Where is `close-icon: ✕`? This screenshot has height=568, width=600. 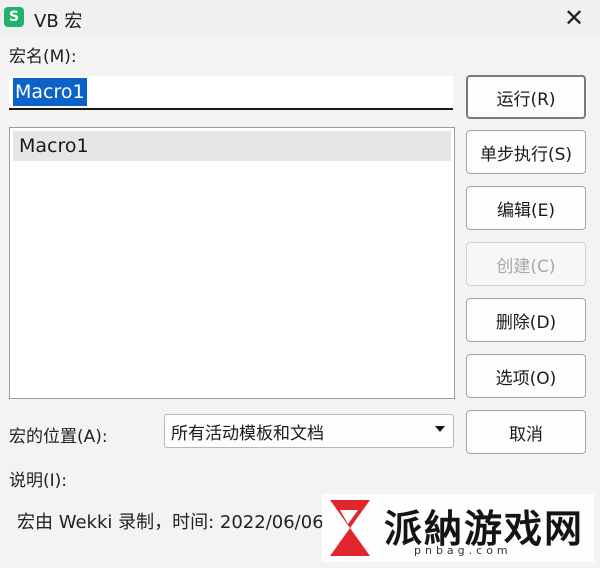 close-icon: ✕ is located at coordinates (574, 18).